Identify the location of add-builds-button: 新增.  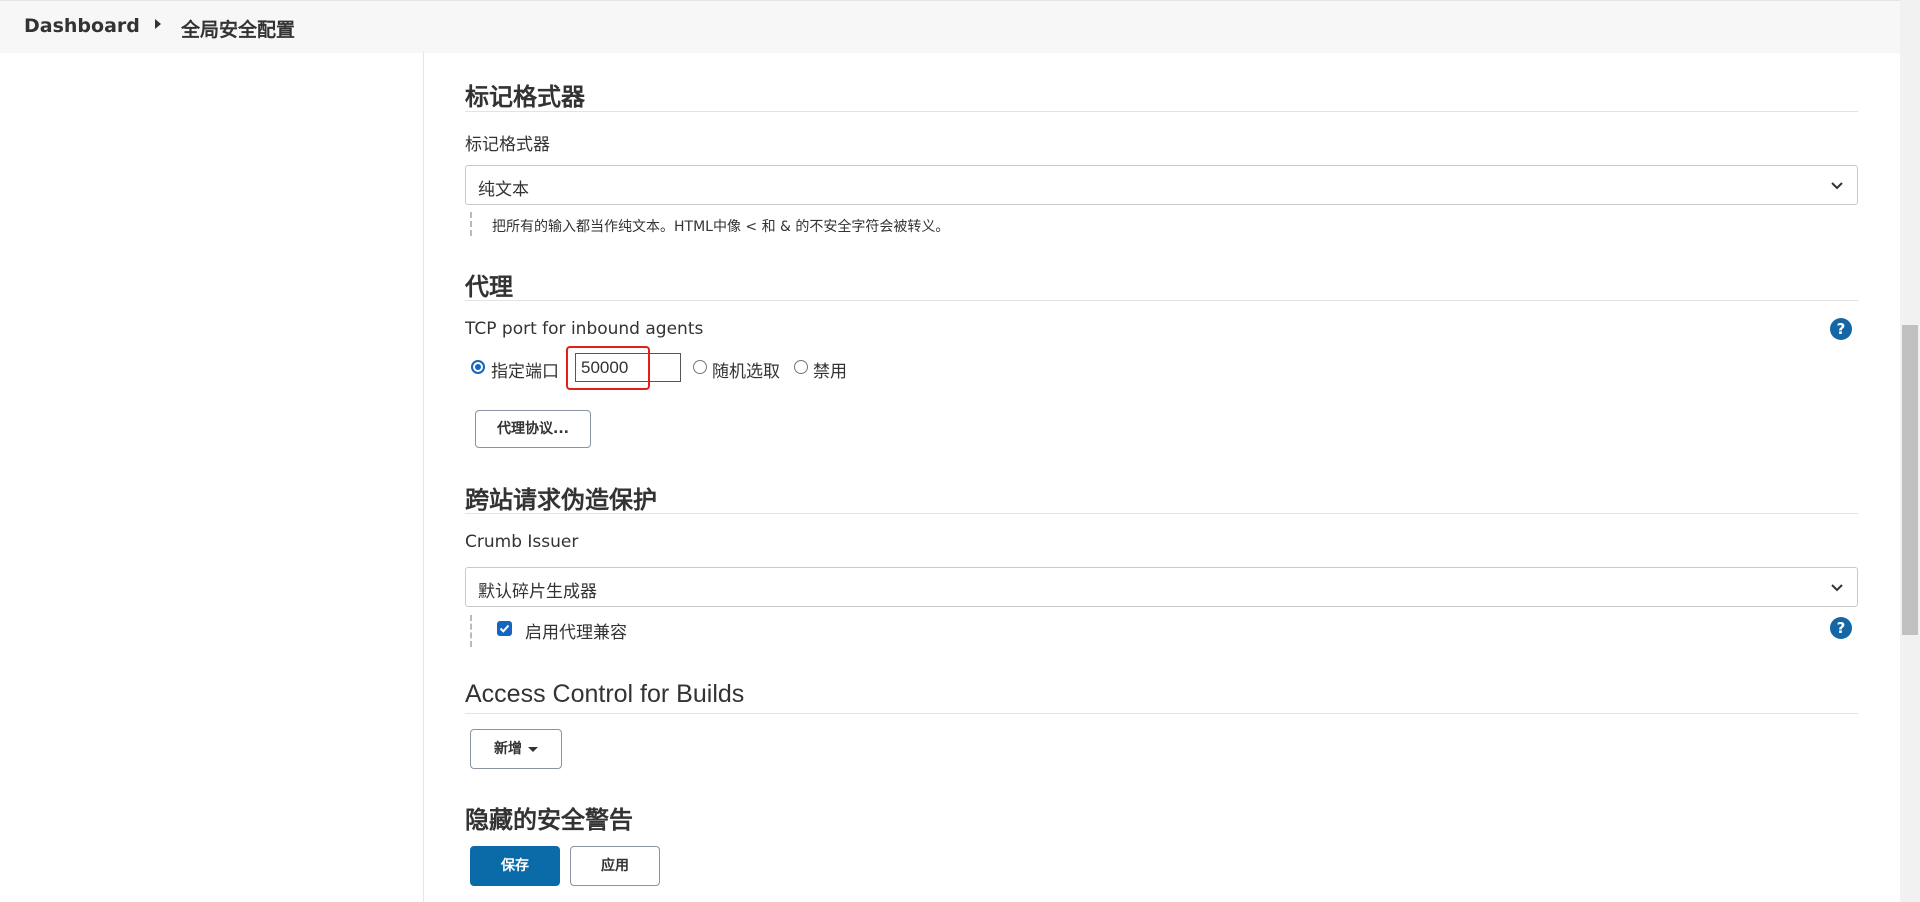
(516, 749).